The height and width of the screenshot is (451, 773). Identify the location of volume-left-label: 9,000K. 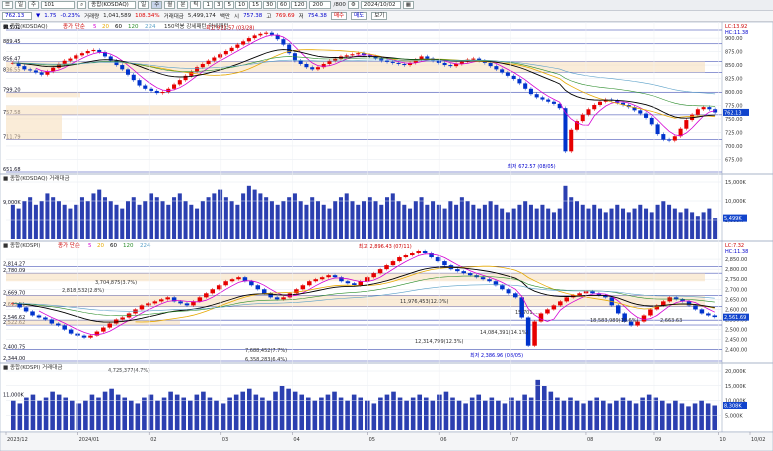
(12, 203).